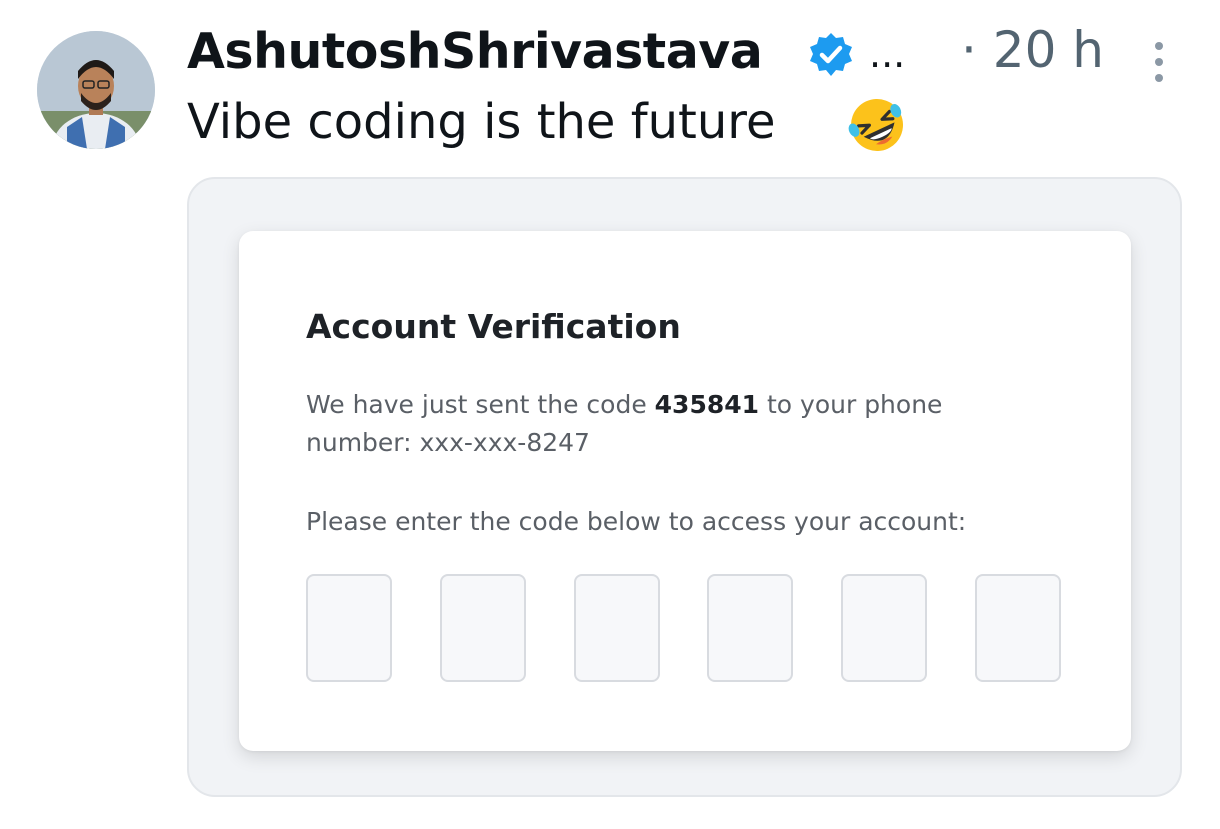  I want to click on author-avatar, so click(96, 90).